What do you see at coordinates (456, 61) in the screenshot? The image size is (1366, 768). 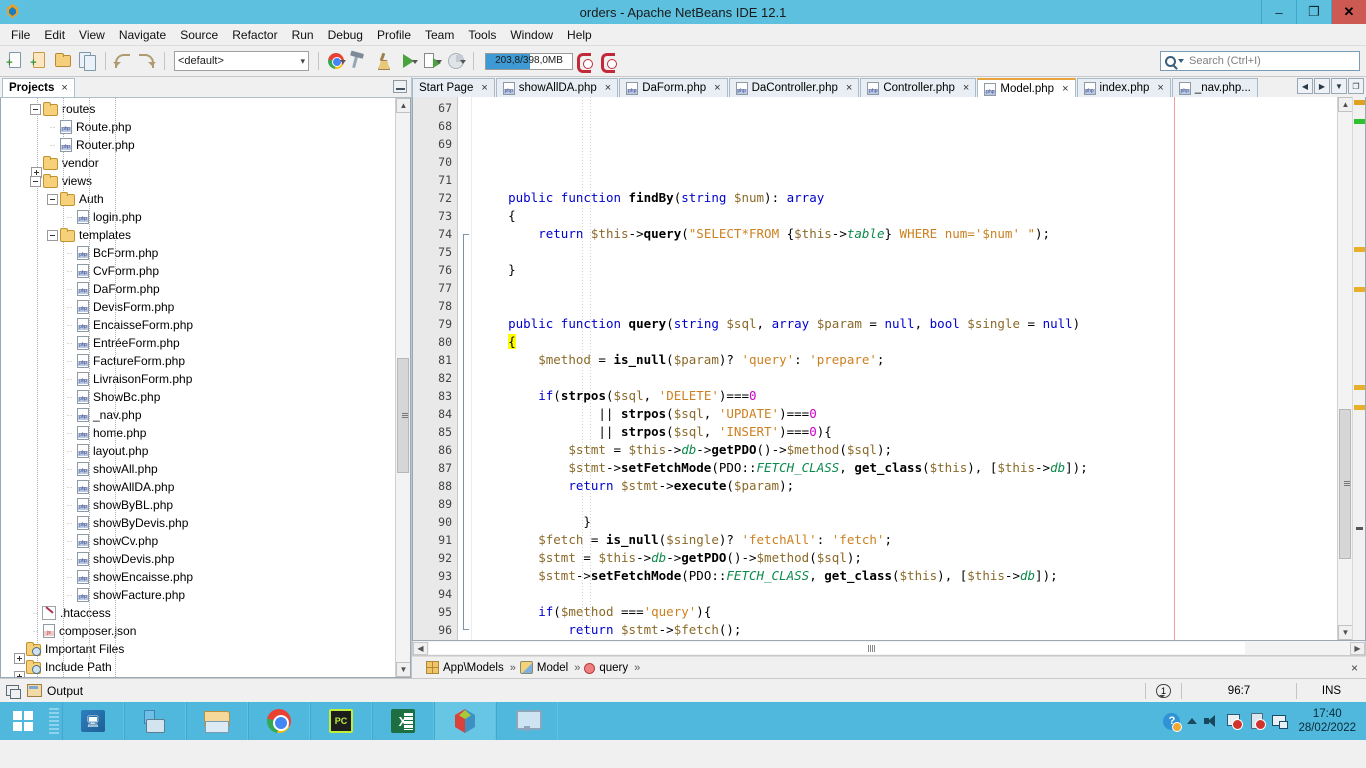 I see `profile-project-icon` at bounding box center [456, 61].